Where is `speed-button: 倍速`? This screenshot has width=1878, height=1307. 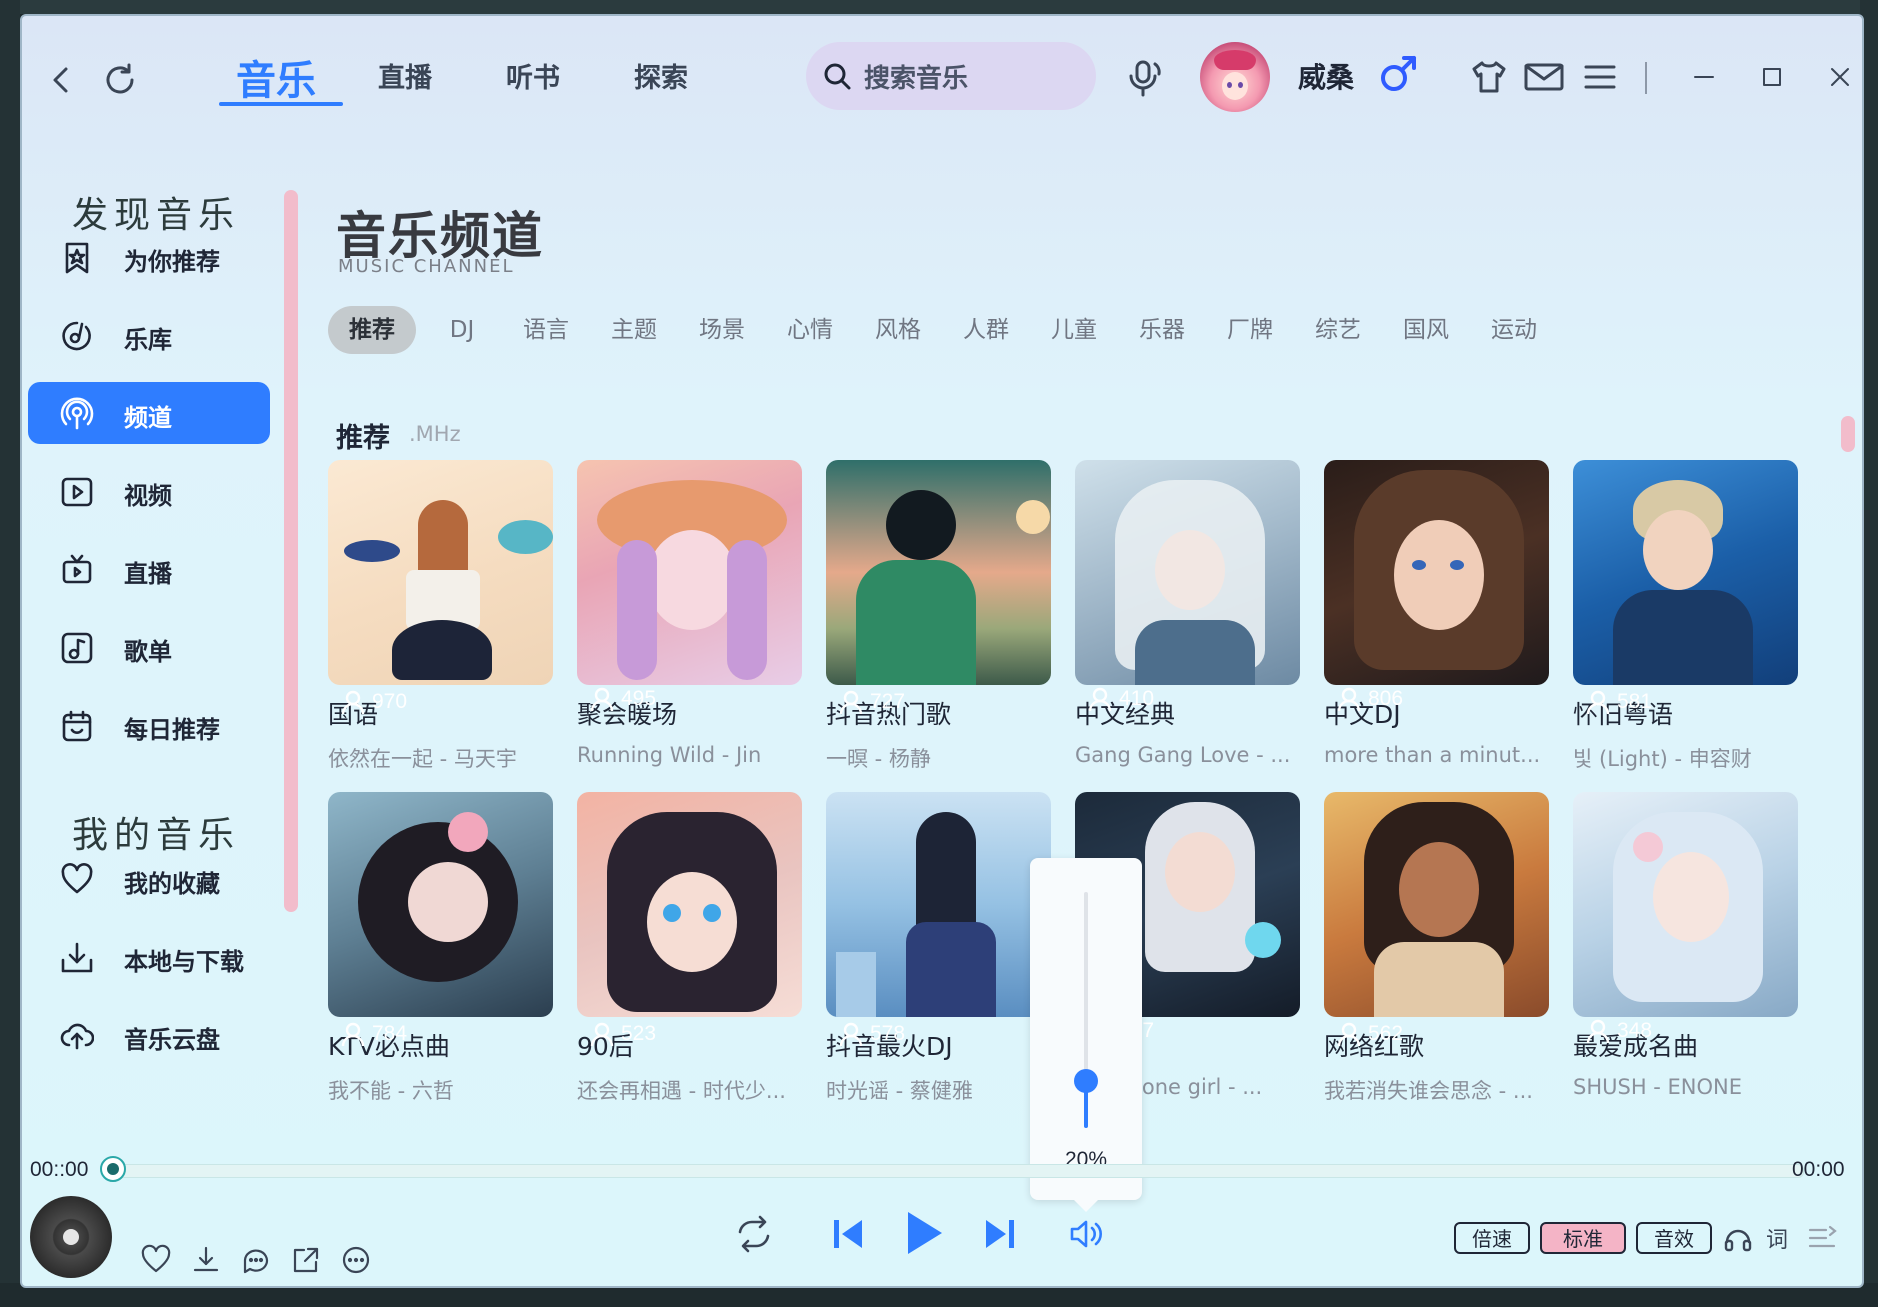
speed-button: 倍速 is located at coordinates (1492, 1238).